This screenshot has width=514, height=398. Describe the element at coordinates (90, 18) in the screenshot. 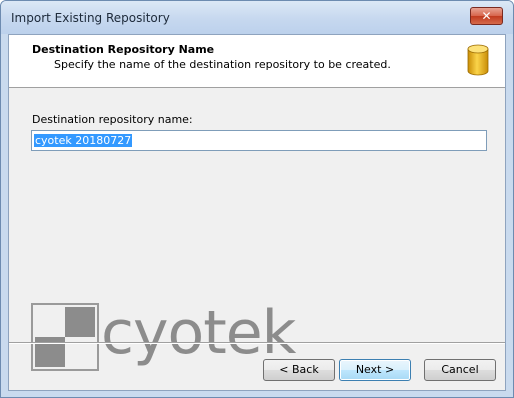

I see `window-title: Import Existing Repository` at that location.